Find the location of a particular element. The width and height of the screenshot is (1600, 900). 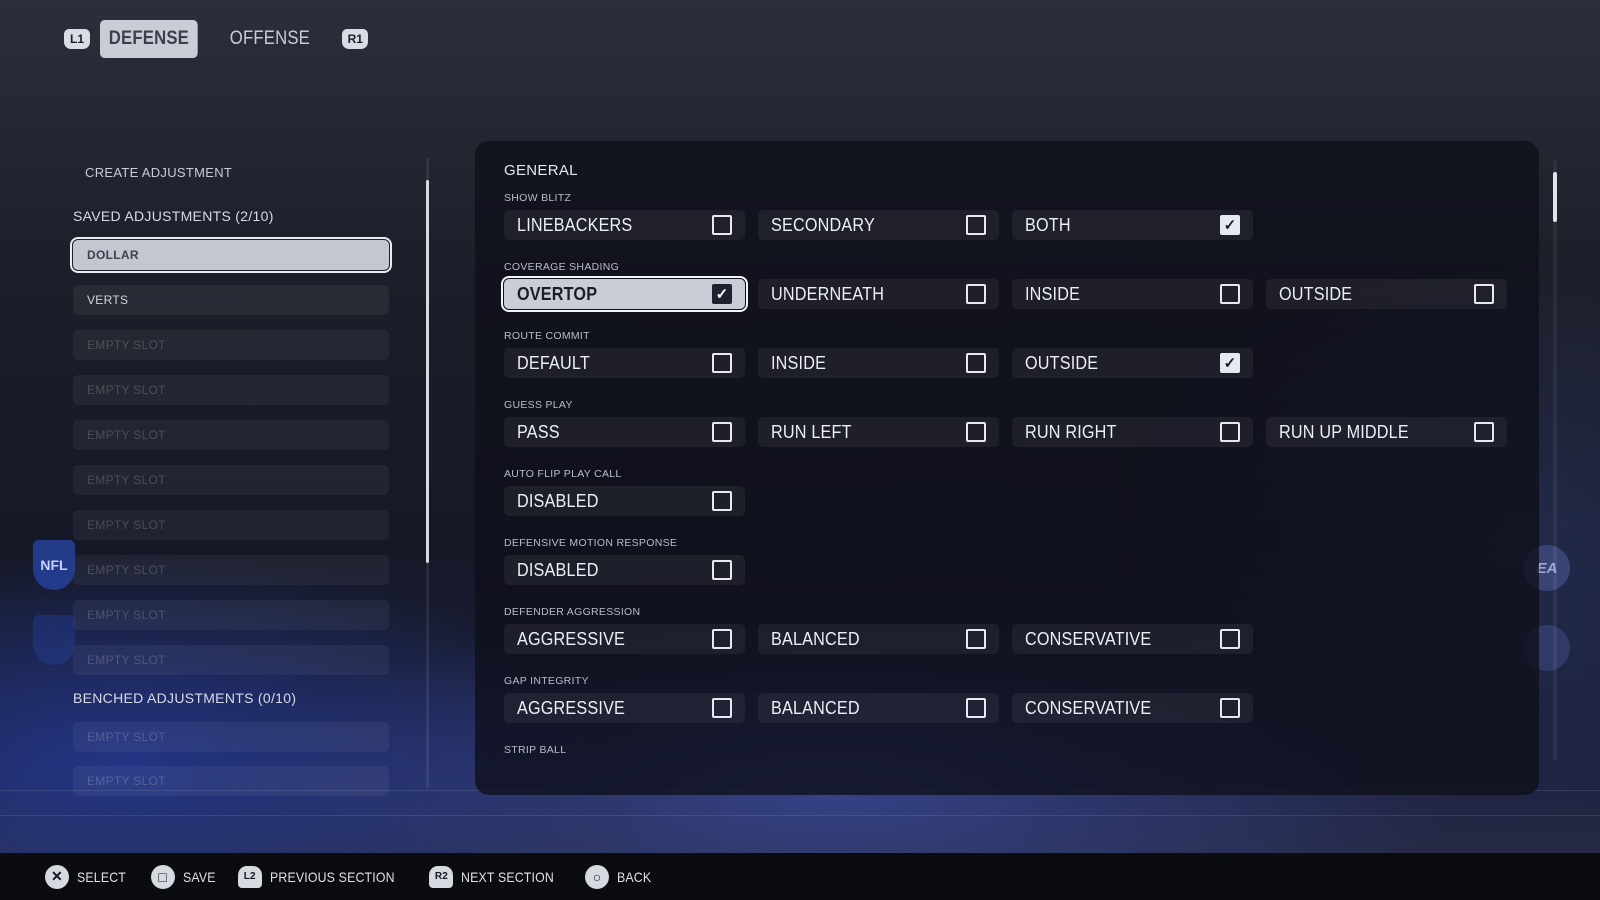

option-defender-aggression-balanced: BALANCED is located at coordinates (878, 639).